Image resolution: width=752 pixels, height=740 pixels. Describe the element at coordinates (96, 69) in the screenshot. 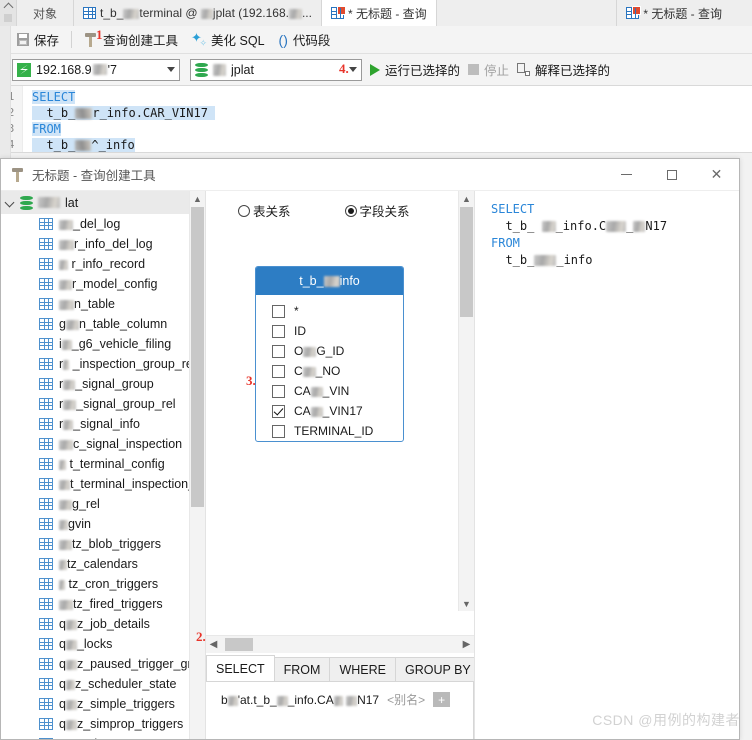

I see `host-select: 192.168.9'7` at that location.